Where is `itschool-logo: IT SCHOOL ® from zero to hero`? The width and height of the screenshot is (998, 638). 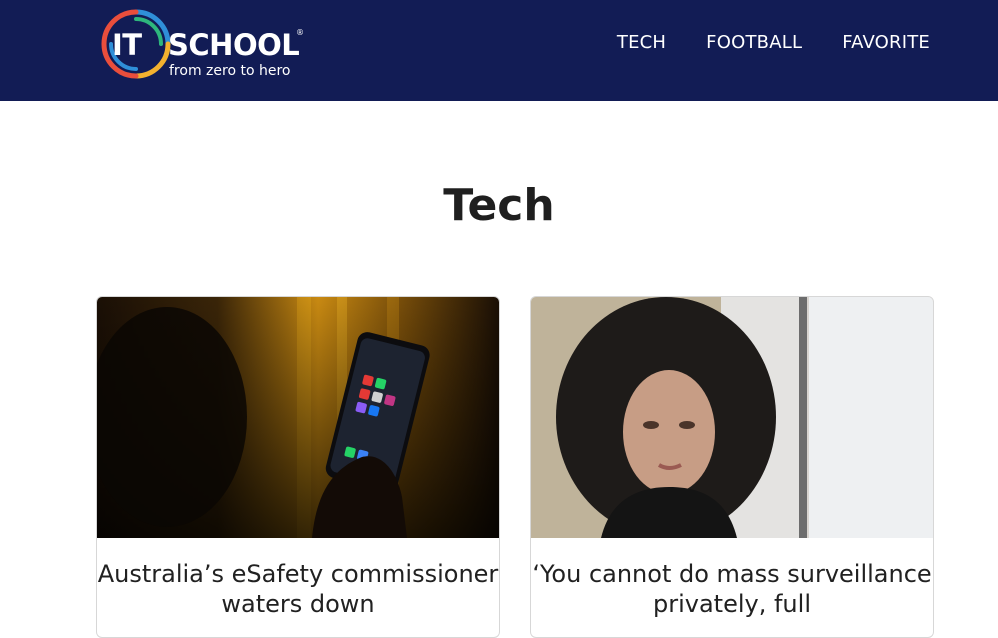 itschool-logo: IT SCHOOL ® from zero to hero is located at coordinates (203, 44).